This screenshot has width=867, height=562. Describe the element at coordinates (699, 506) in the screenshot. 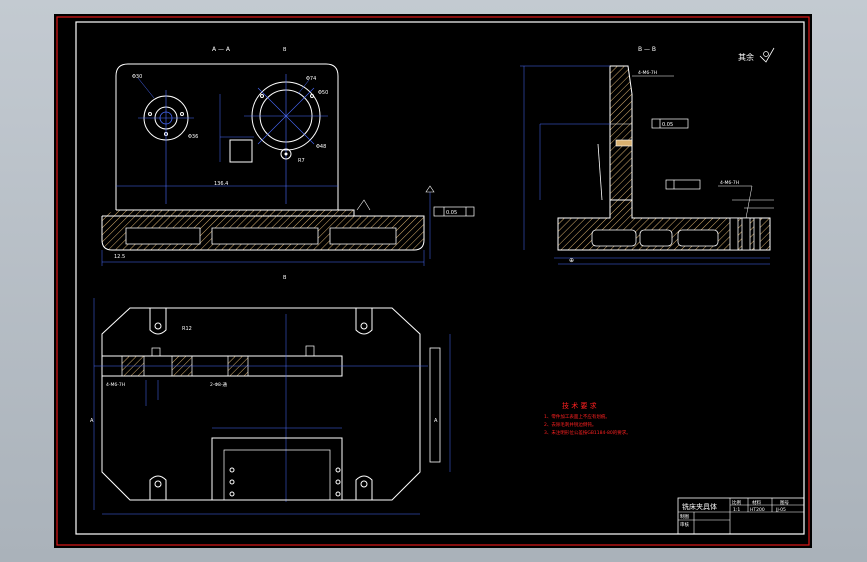

I see `title-name: 铣床夹具体` at that location.